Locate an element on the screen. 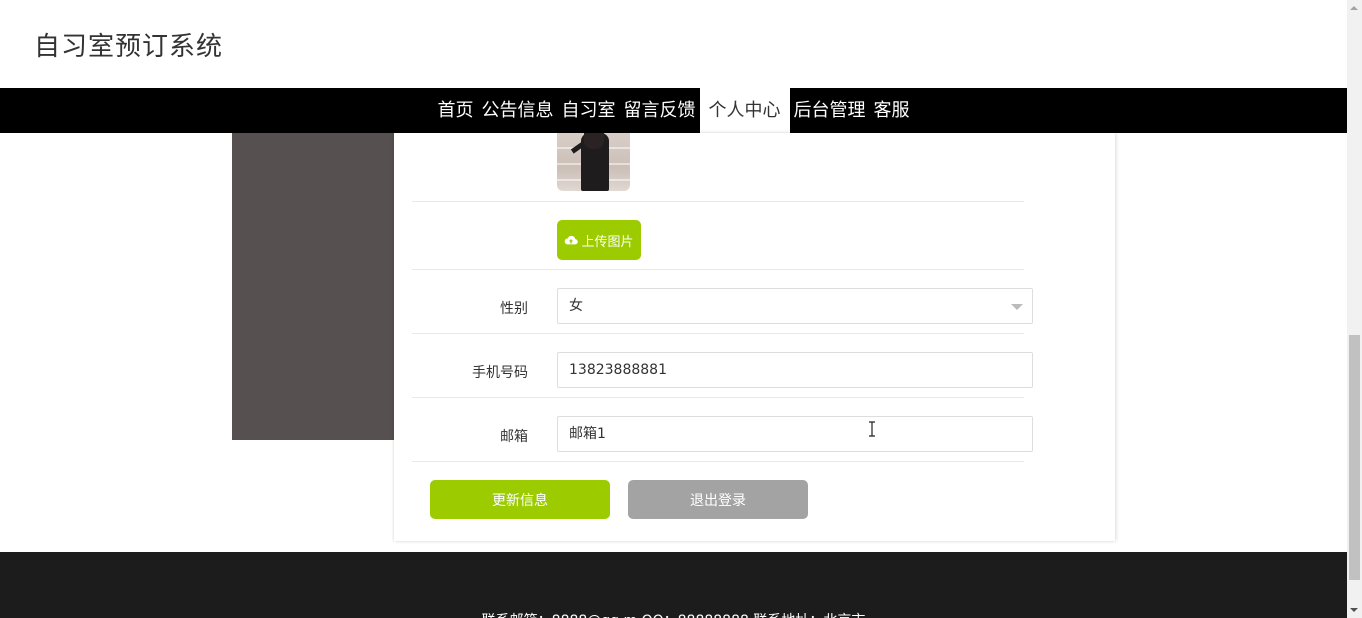 Image resolution: width=1362 pixels, height=618 pixels. site-title: 自习室预订系统 is located at coordinates (129, 47).